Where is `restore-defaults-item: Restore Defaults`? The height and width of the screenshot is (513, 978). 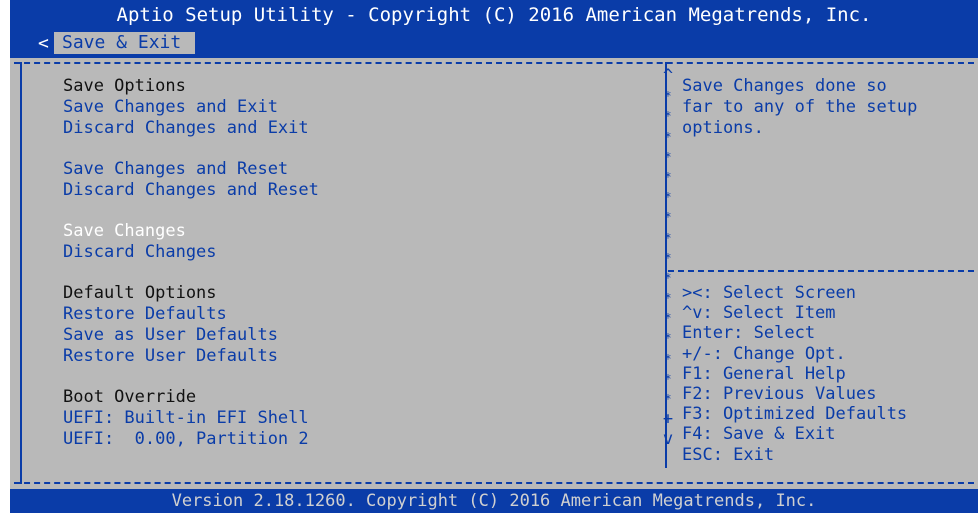
restore-defaults-item: Restore Defaults is located at coordinates (343, 314).